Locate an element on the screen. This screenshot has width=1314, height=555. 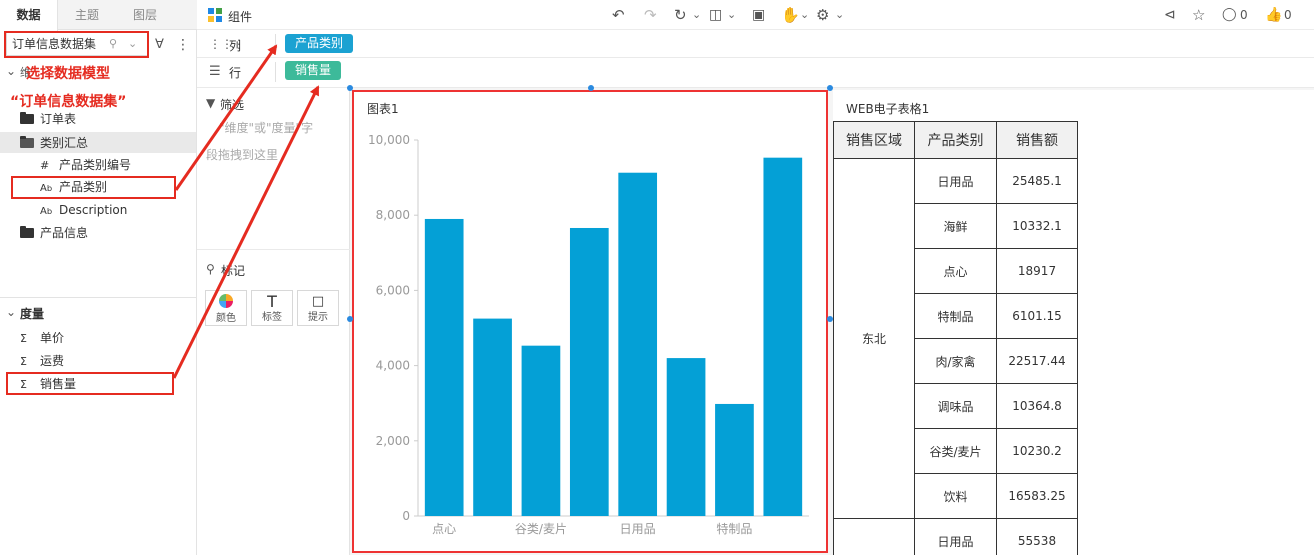
category-cell: 特制品 is located at coordinates (955, 316).